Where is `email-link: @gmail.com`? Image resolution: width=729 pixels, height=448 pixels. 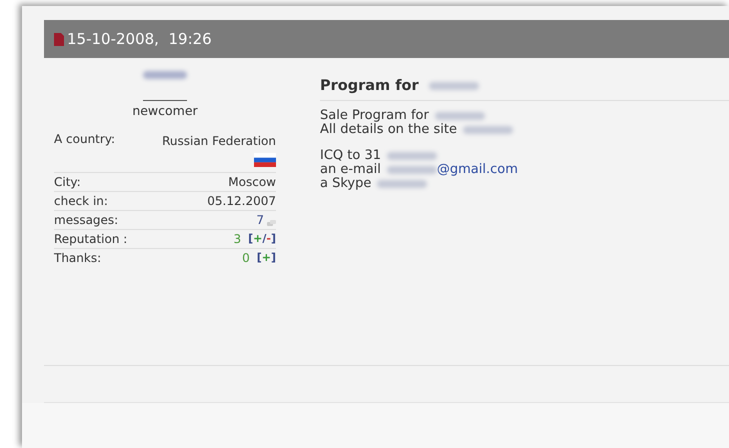
email-link: @gmail.com is located at coordinates (477, 170).